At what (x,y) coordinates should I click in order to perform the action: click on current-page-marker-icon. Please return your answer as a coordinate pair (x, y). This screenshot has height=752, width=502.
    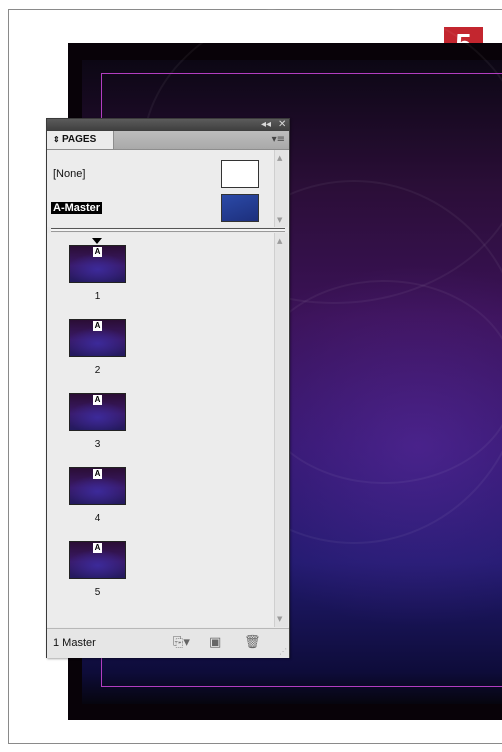
    Looking at the image, I should click on (97, 241).